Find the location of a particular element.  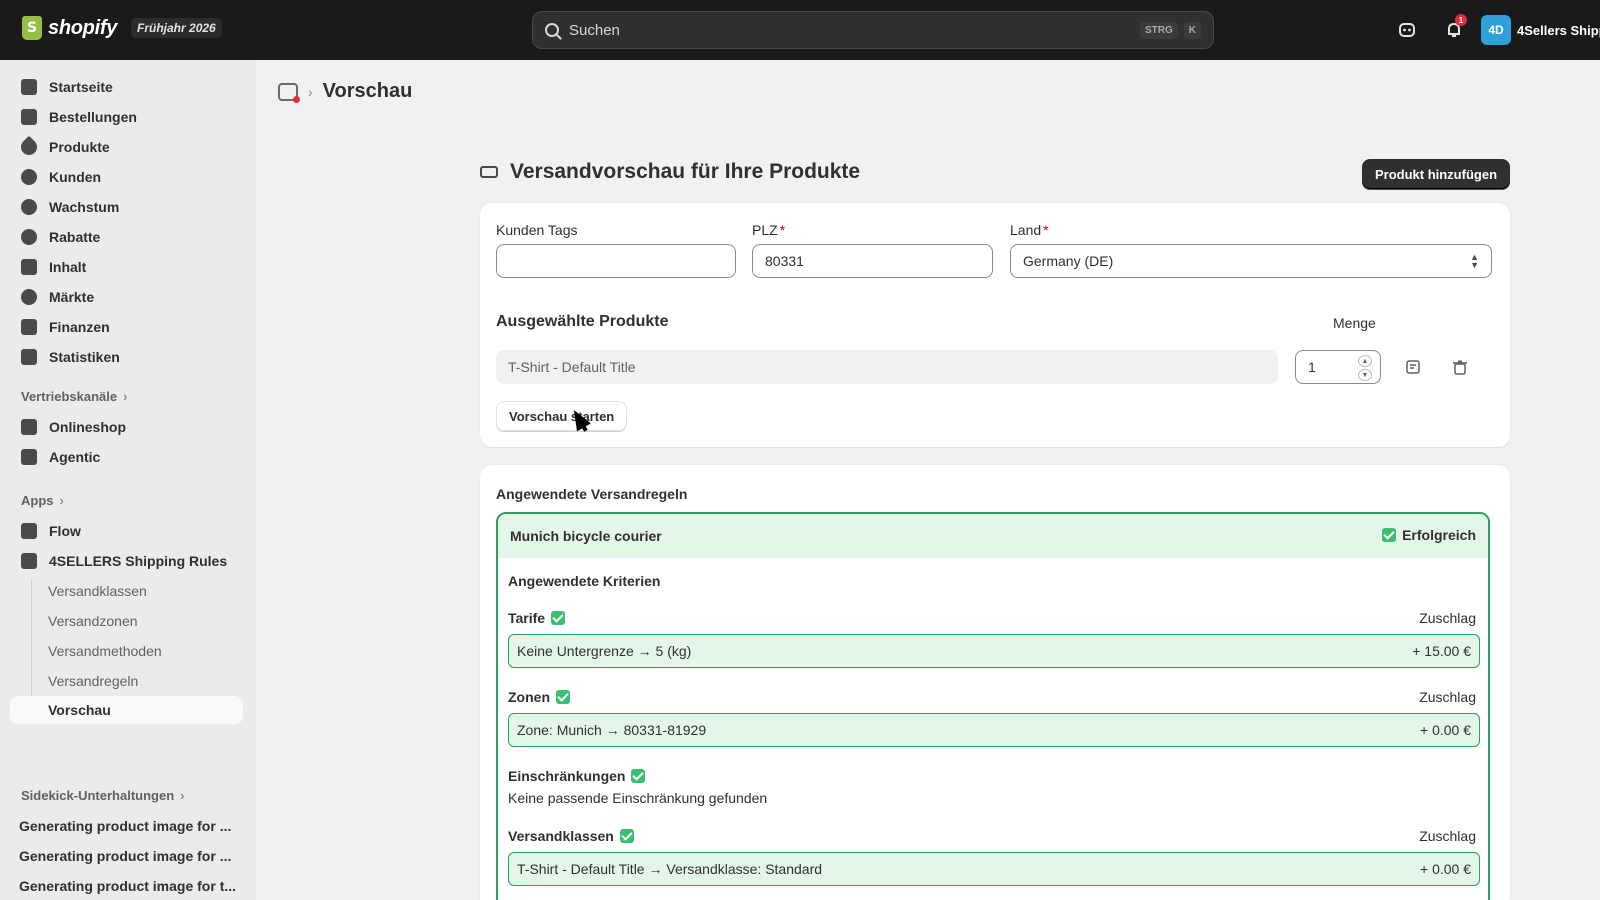

subnav-label: Versandmethoden is located at coordinates (105, 651).